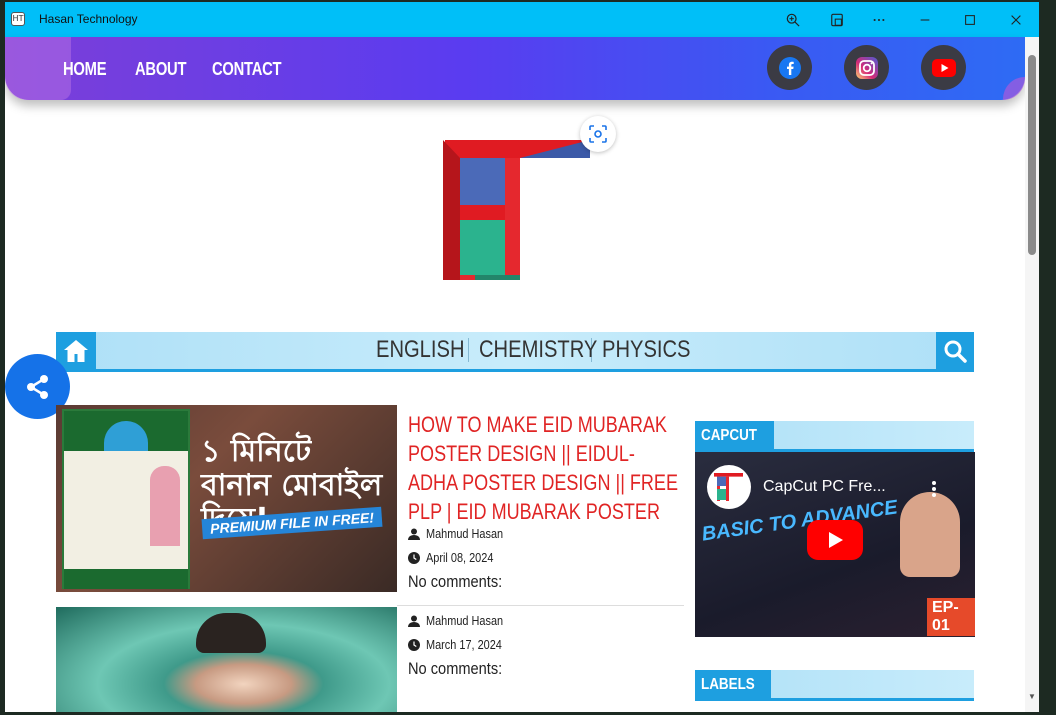 The width and height of the screenshot is (1056, 715). Describe the element at coordinates (598, 134) in the screenshot. I see `visual-search-icon` at that location.